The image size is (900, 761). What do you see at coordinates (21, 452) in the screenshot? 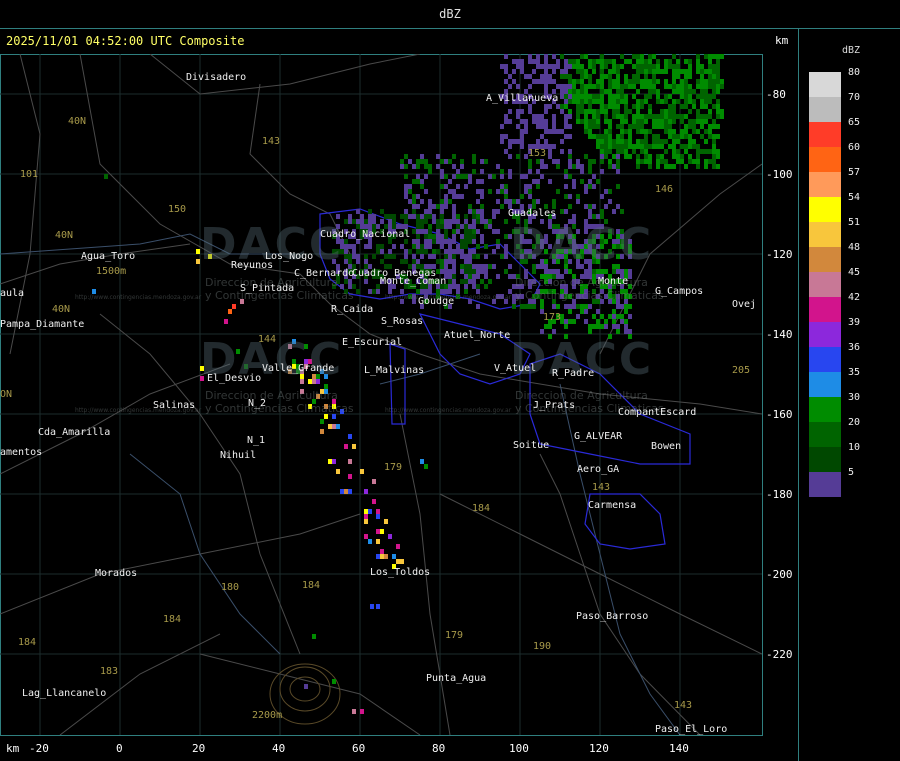
I see `place-label: amentos` at bounding box center [21, 452].